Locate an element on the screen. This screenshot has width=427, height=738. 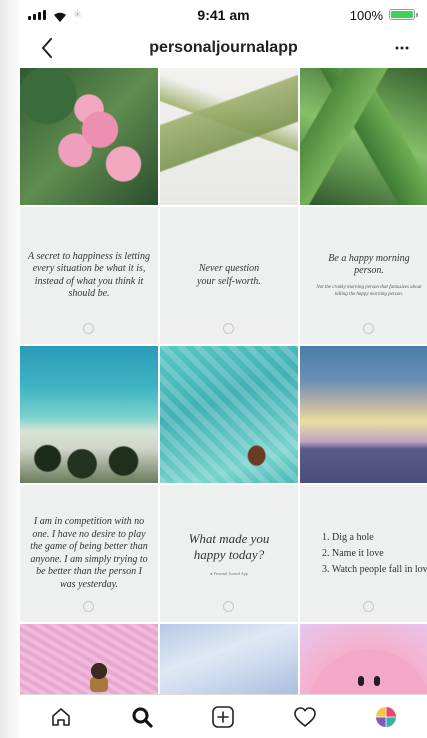
back-button is located at coordinates (47, 48).